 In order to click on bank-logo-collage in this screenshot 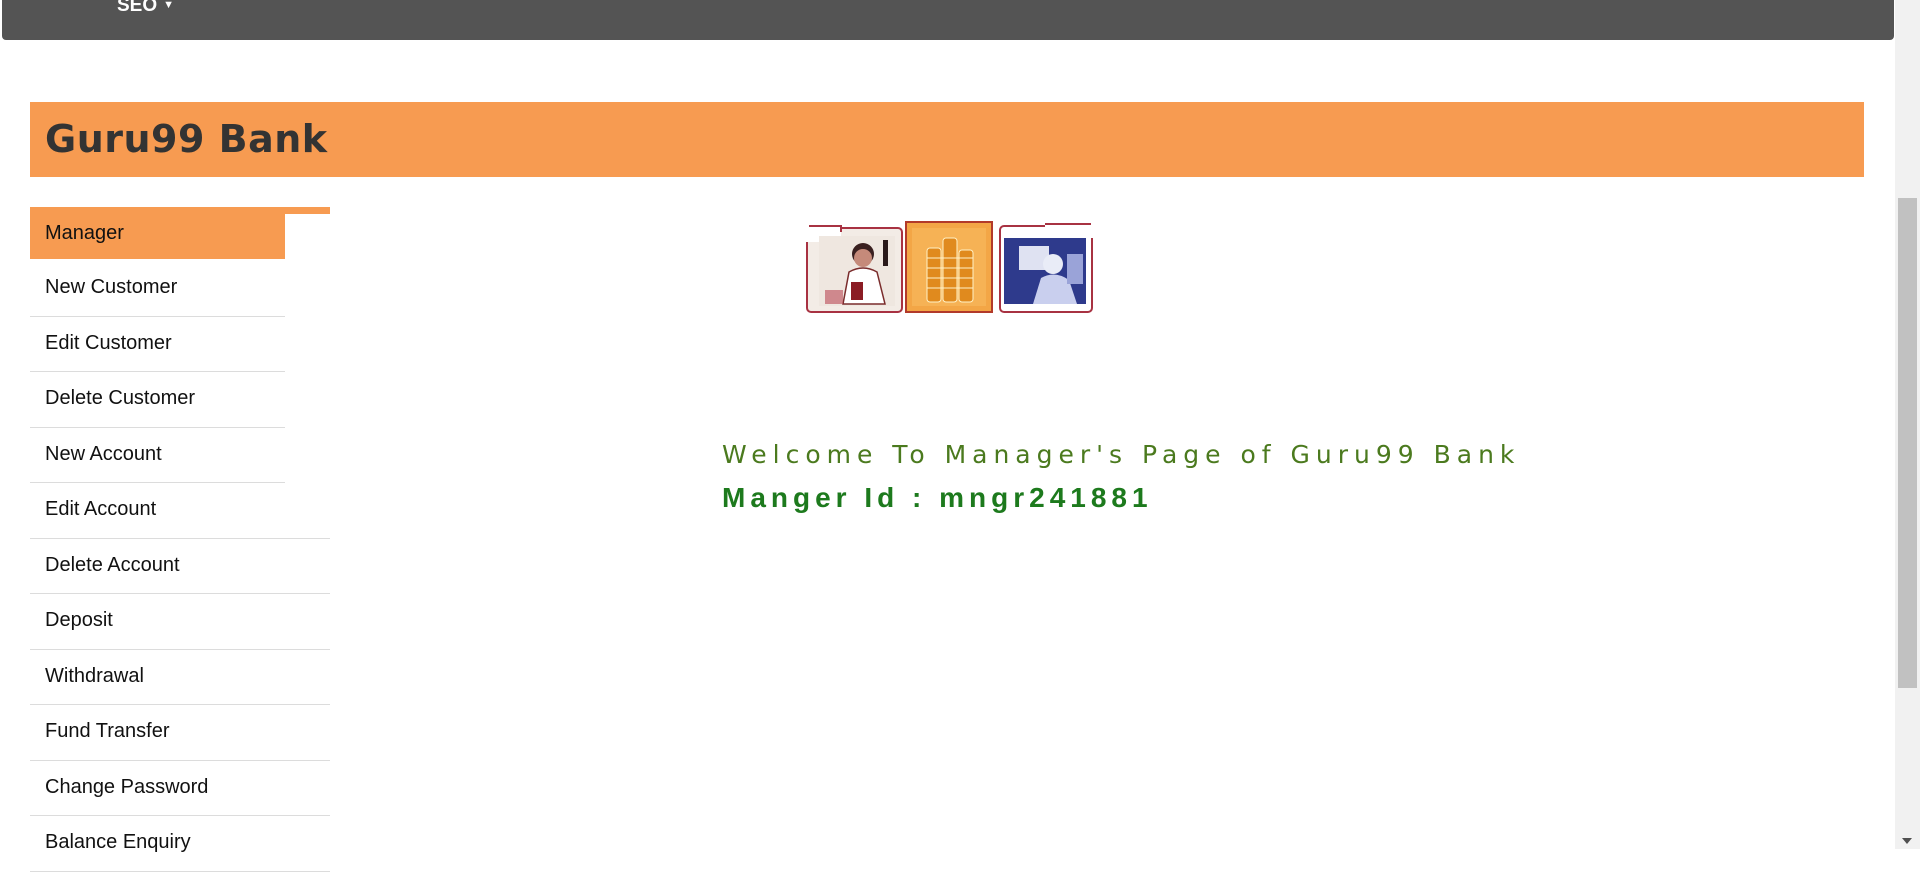, I will do `click(949, 266)`.